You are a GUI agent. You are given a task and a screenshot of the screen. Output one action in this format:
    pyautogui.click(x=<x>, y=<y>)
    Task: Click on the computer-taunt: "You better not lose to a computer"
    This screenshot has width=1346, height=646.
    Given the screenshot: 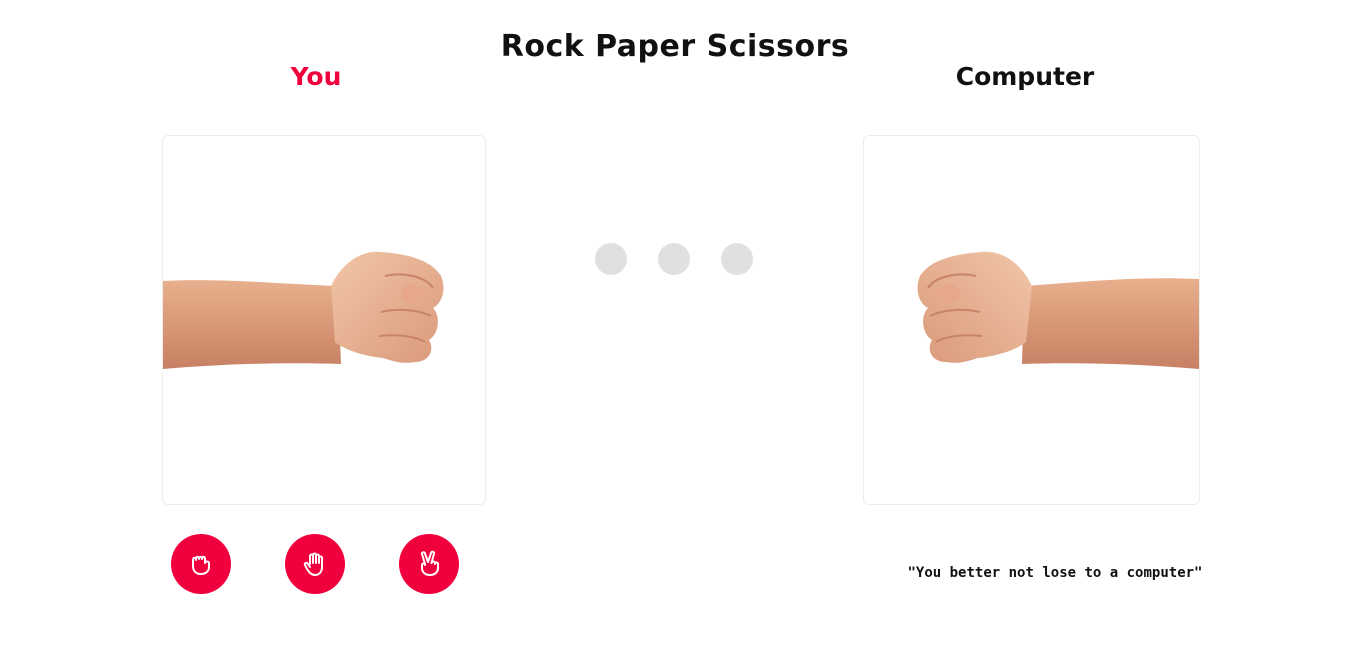 What is the action you would take?
    pyautogui.click(x=1055, y=573)
    